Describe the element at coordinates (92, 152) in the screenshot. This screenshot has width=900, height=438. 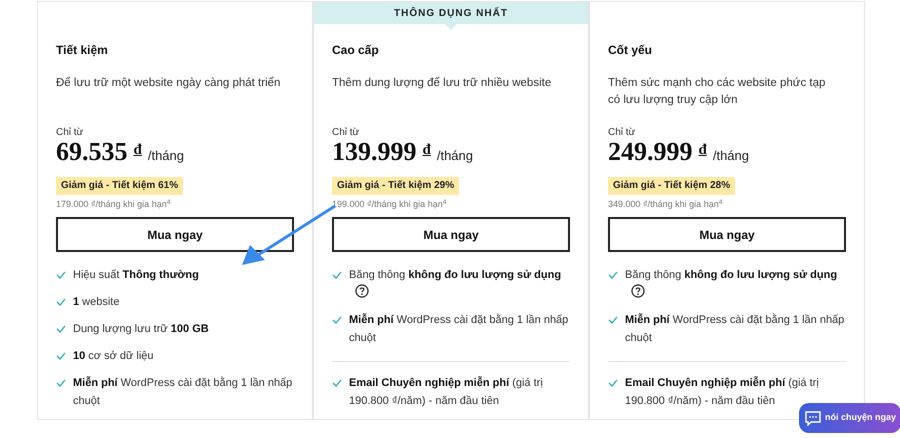
I see `price: 69.535` at that location.